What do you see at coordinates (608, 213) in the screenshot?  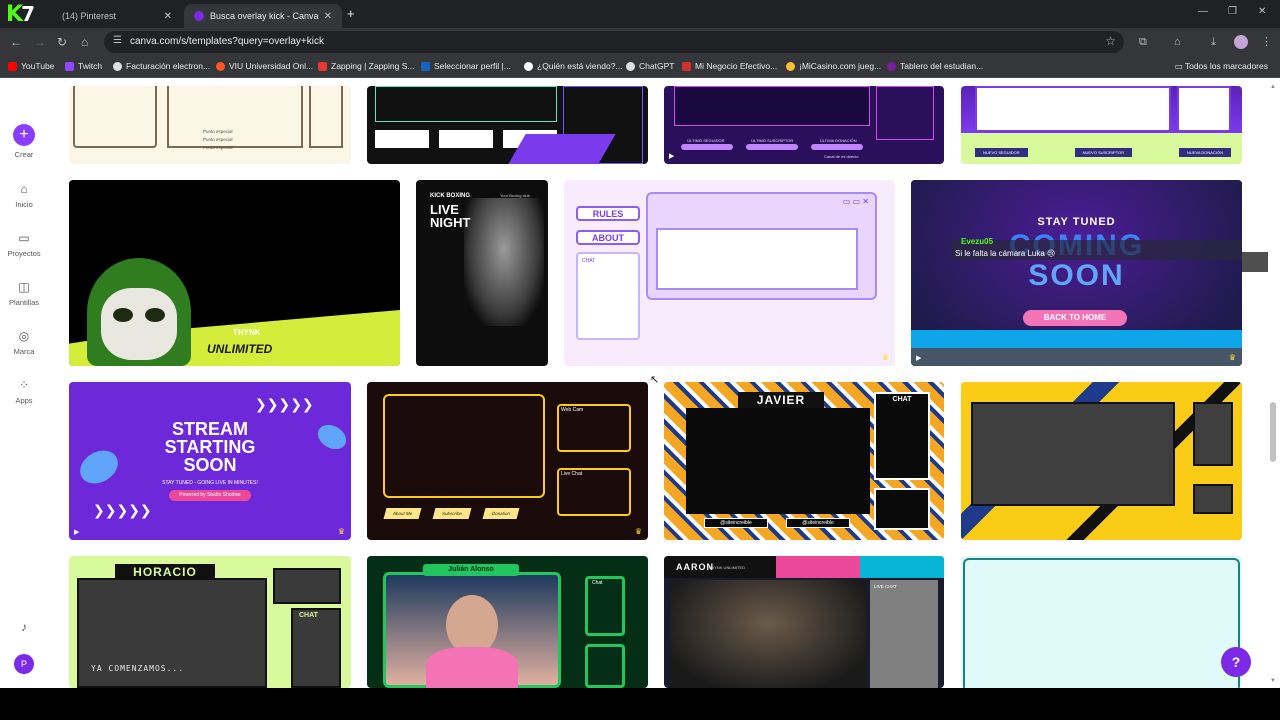 I see `rules-button: RULES` at bounding box center [608, 213].